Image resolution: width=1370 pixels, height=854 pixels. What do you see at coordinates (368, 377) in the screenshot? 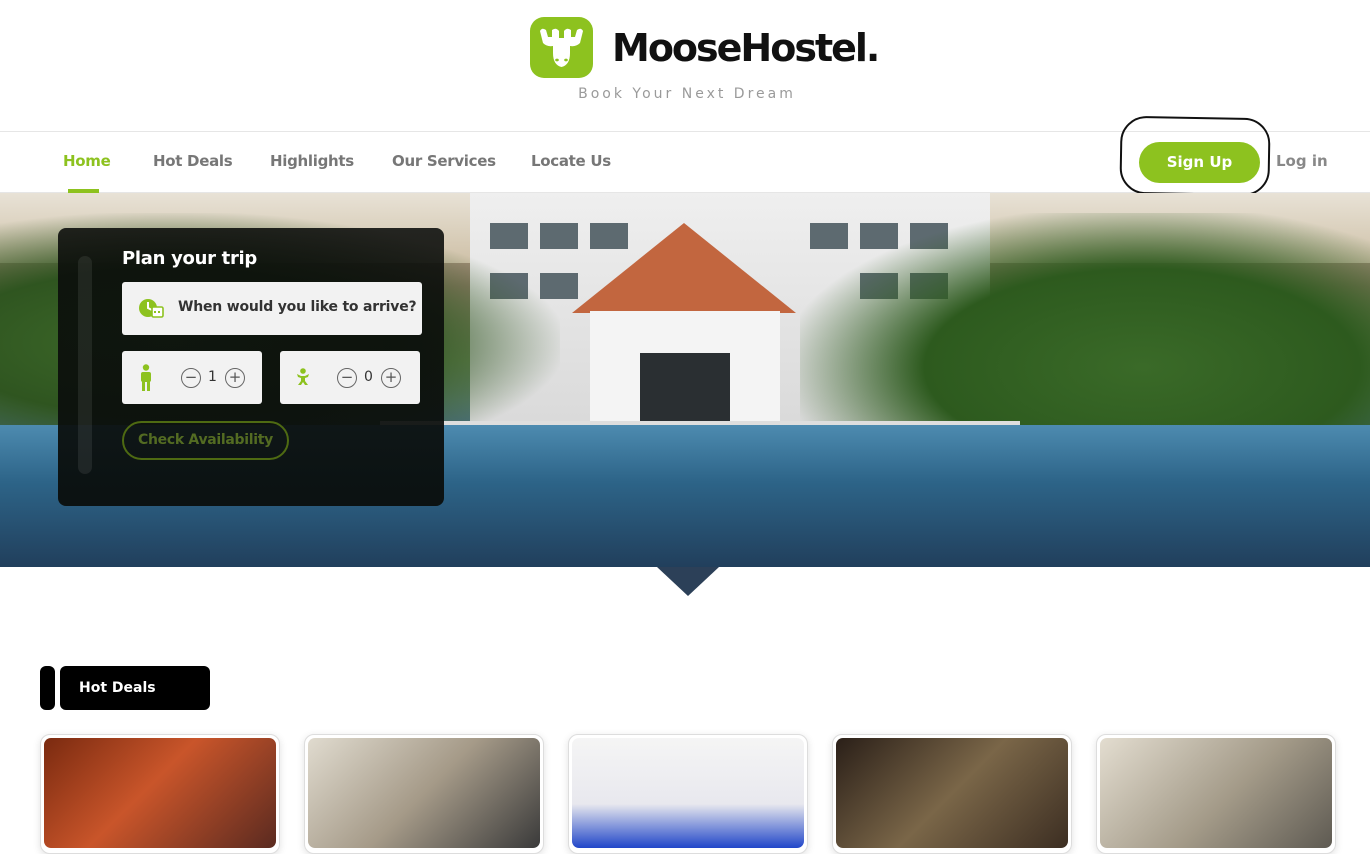
I see `children-count: 0` at bounding box center [368, 377].